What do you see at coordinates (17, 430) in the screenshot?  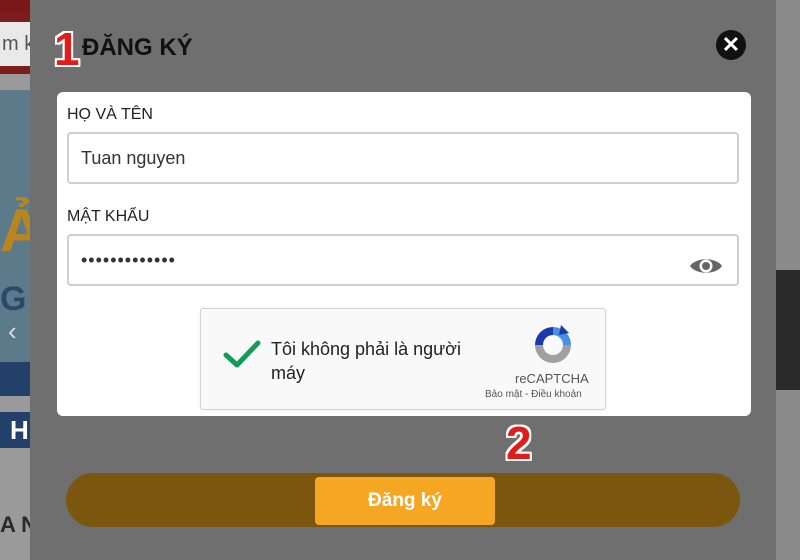 I see `background-button-2: H` at bounding box center [17, 430].